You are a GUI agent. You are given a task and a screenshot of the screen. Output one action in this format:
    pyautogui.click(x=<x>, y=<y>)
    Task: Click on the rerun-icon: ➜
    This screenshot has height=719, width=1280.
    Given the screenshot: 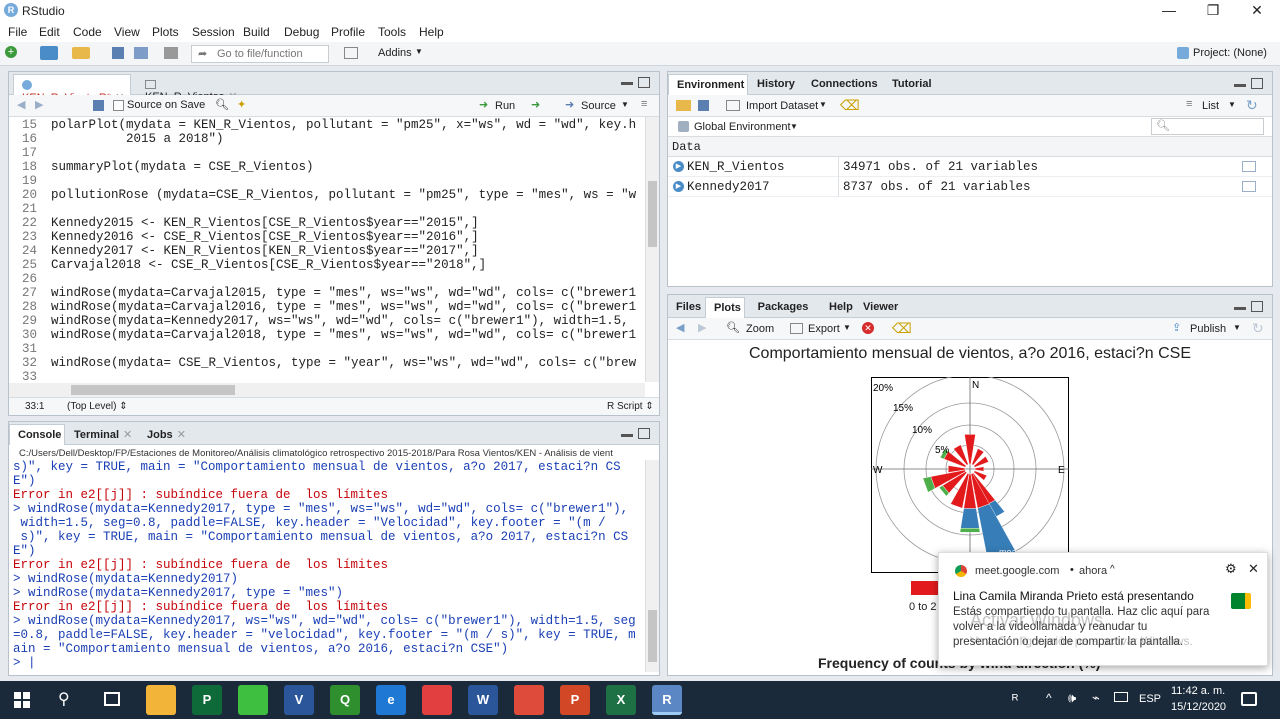 What is the action you would take?
    pyautogui.click(x=535, y=104)
    